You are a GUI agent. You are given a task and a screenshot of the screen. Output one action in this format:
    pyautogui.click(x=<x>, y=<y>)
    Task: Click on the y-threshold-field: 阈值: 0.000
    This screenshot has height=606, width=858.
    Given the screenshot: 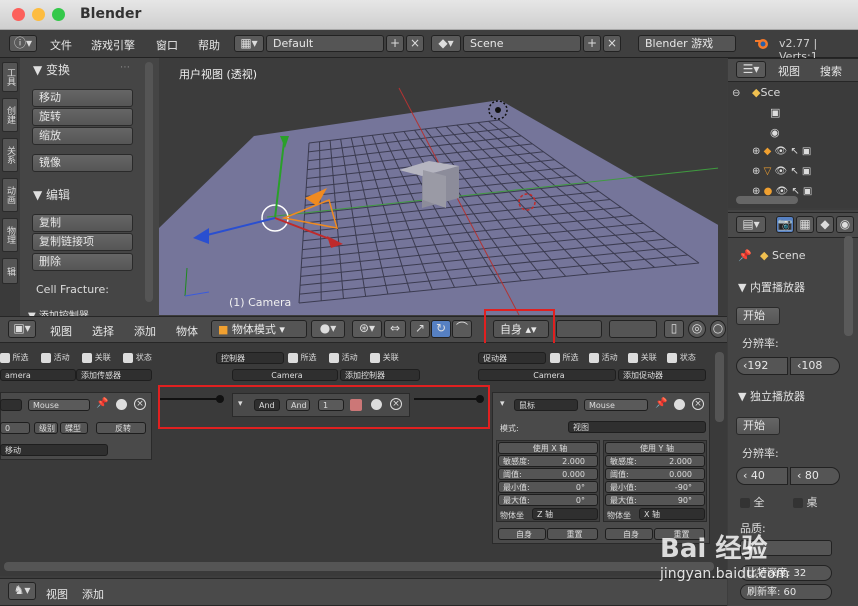 What is the action you would take?
    pyautogui.click(x=655, y=474)
    